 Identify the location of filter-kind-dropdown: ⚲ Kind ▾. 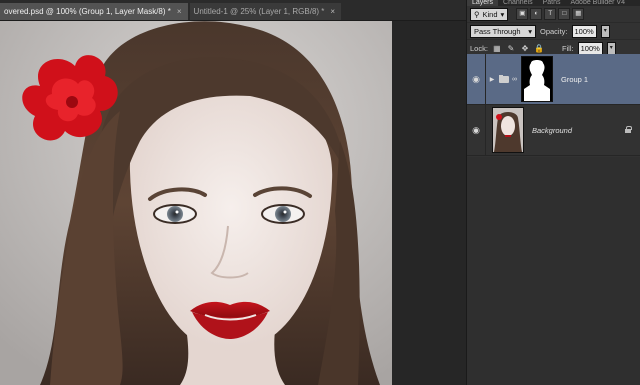
(489, 14).